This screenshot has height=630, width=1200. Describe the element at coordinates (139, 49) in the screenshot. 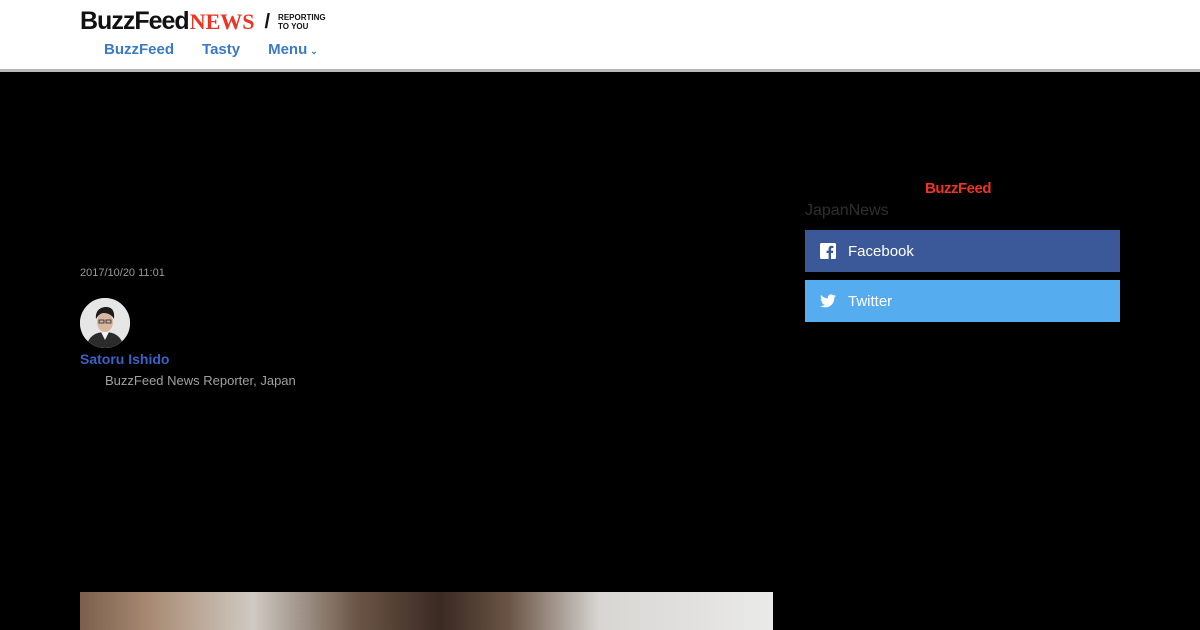

I see `nav-link-buzzfeed: BuzzFeed` at that location.